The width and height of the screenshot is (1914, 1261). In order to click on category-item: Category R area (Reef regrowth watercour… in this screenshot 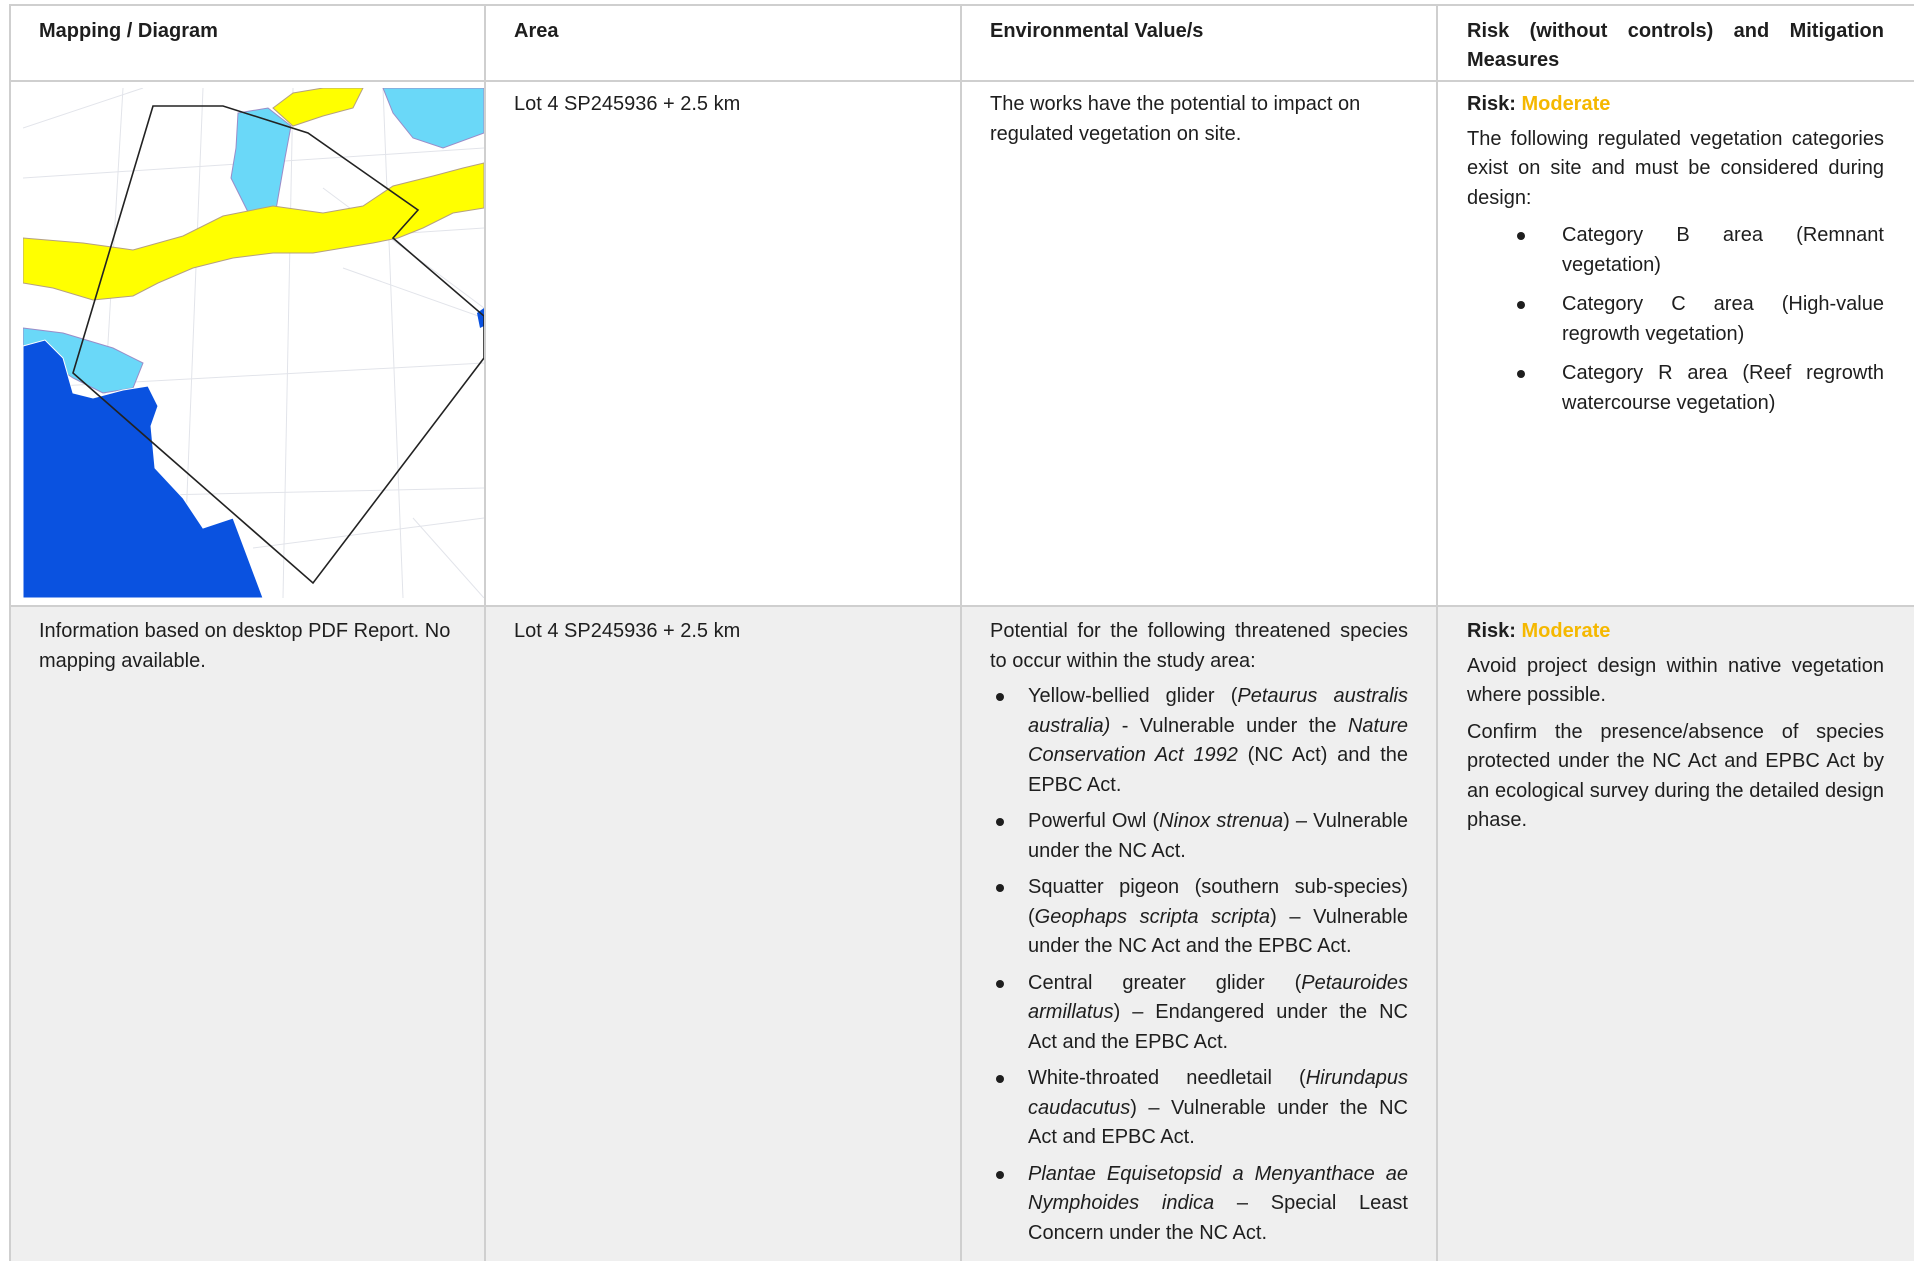, I will do `click(1700, 388)`.